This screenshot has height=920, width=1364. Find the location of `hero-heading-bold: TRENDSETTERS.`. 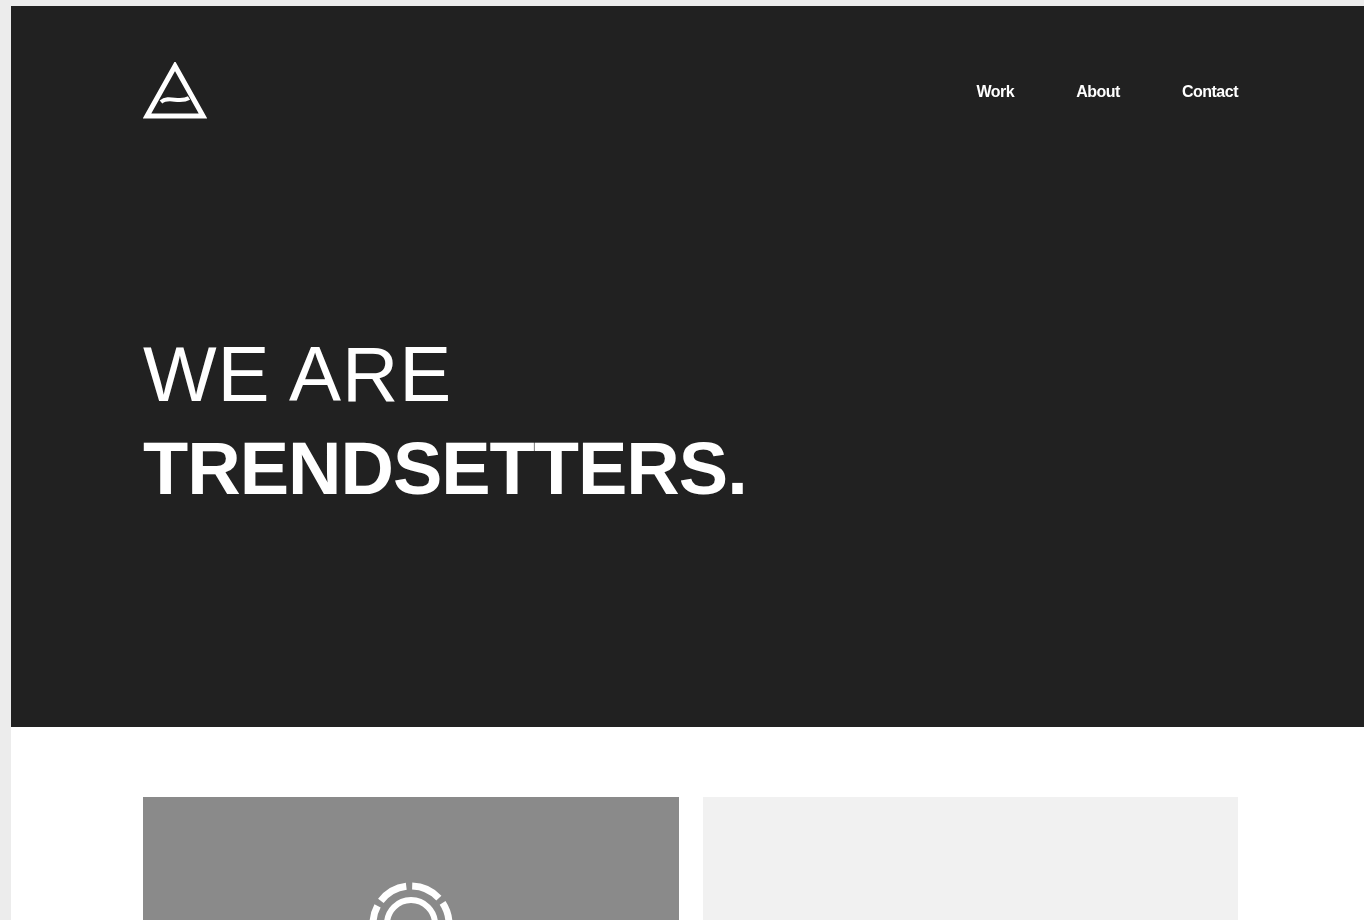

hero-heading-bold: TRENDSETTERS. is located at coordinates (445, 469).